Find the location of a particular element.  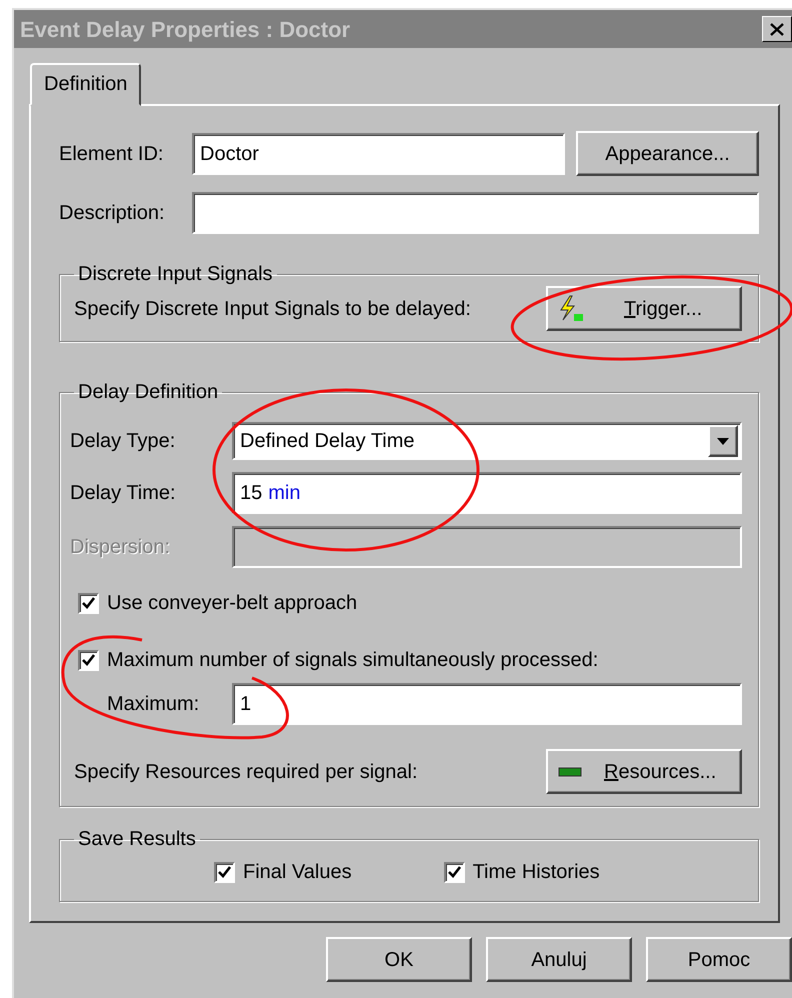

dropdown-field: Defined Delay Time is located at coordinates (487, 441).